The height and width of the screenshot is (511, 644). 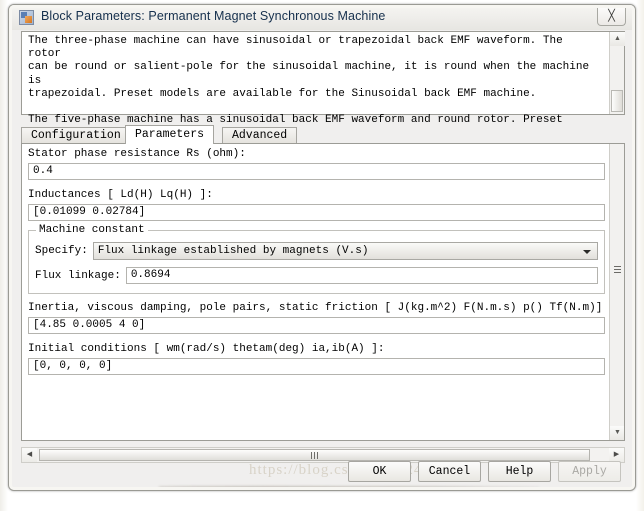 I want to click on horizontal-scroll-thumb, so click(x=314, y=455).